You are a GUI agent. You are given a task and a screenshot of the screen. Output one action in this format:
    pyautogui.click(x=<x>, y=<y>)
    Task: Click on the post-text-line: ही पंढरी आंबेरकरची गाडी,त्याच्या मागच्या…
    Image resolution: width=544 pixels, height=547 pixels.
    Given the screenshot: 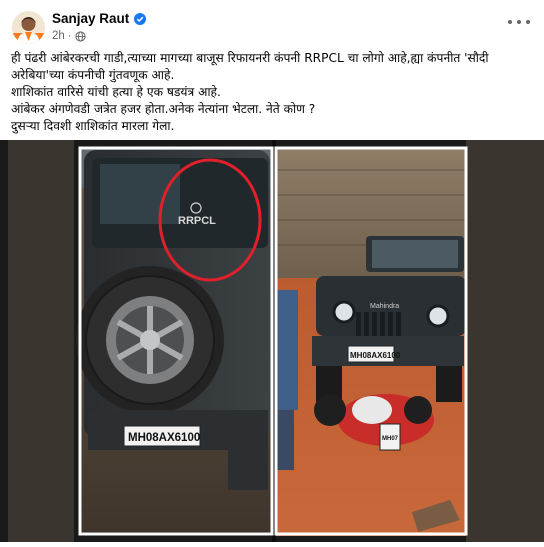 What is the action you would take?
    pyautogui.click(x=250, y=58)
    